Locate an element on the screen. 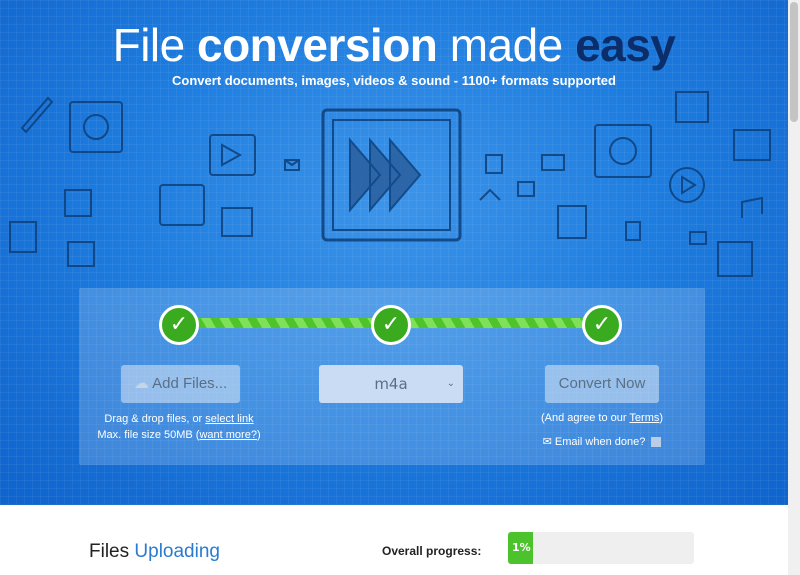  folder-icon is located at coordinates (553, 162).